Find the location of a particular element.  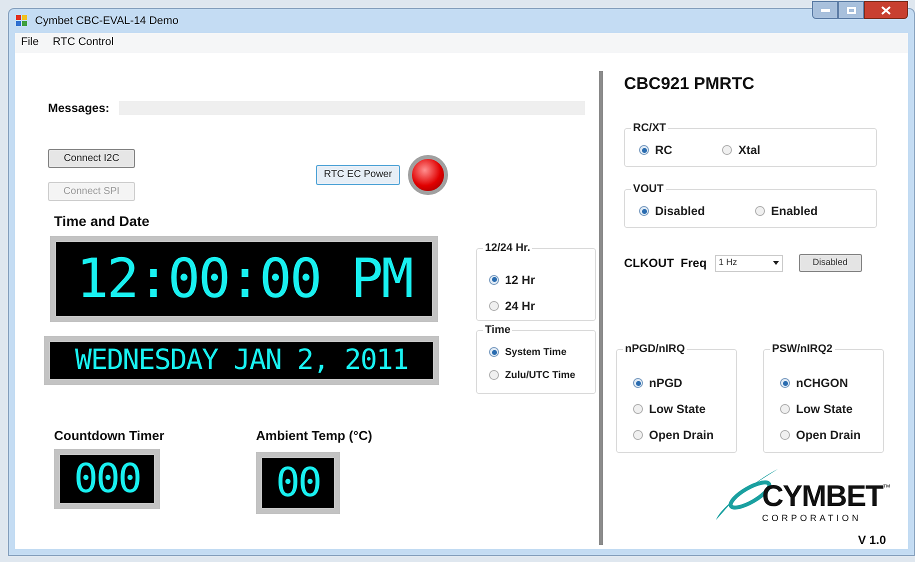

radio-label: 12 Hr is located at coordinates (520, 280).